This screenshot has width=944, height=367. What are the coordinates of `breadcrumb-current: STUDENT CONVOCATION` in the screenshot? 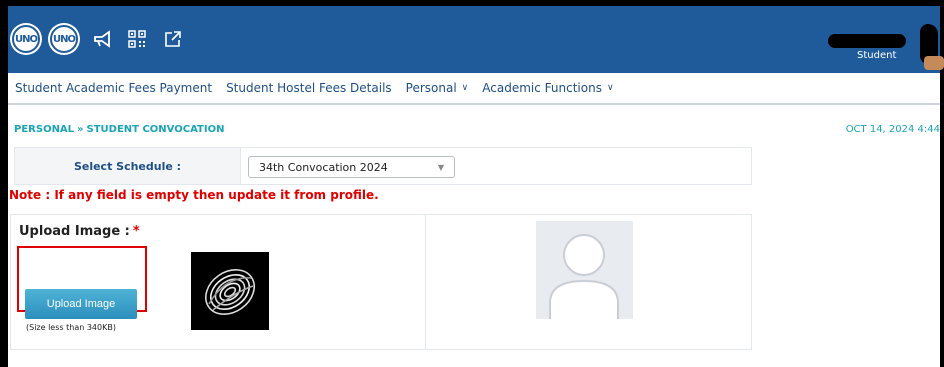 It's located at (155, 129).